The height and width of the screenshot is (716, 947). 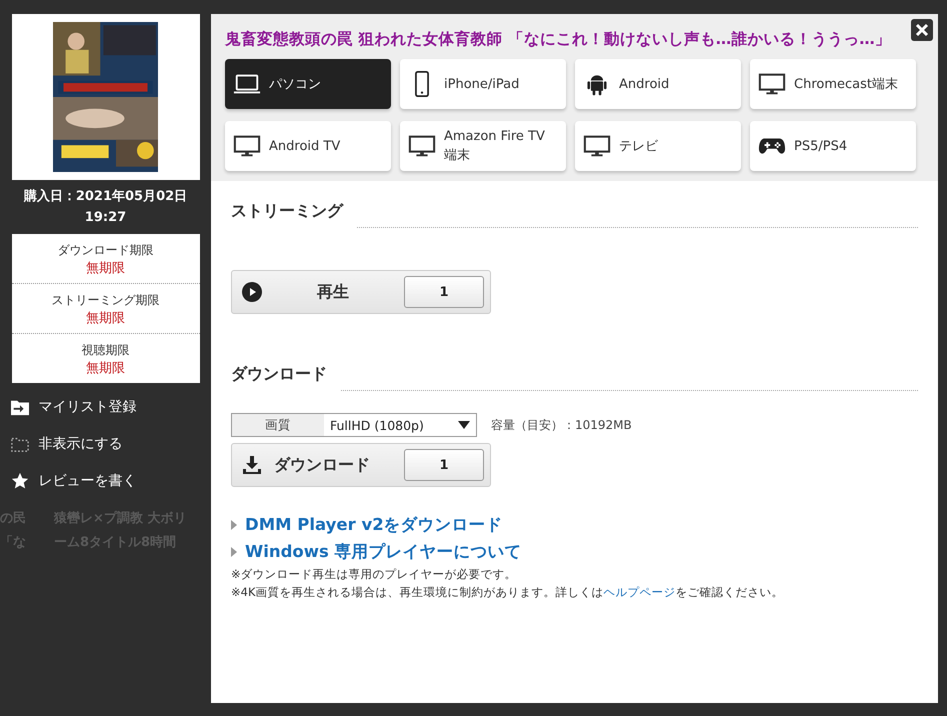 I want to click on help-link: ヘルプページ, so click(x=640, y=592).